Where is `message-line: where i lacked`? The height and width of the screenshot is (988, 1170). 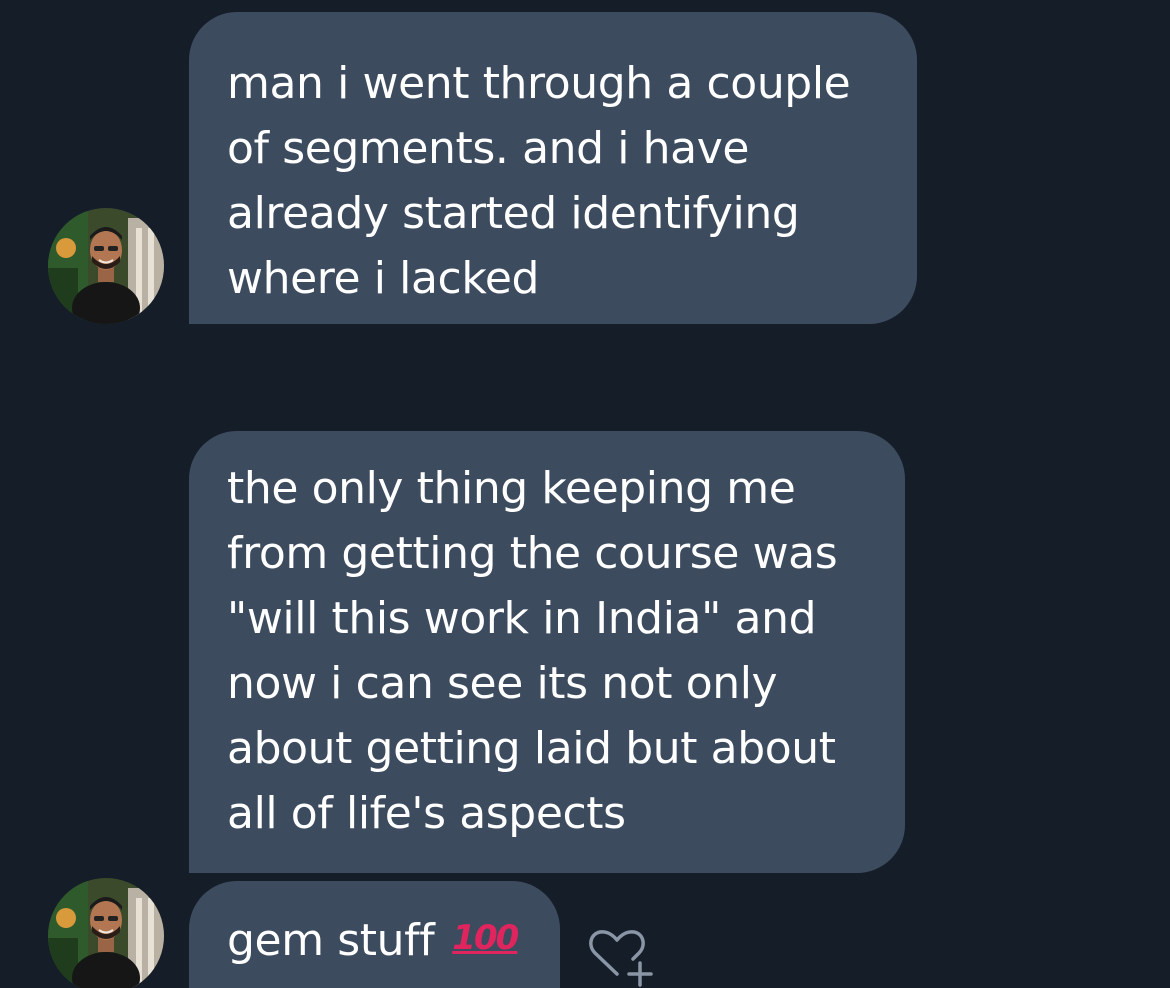 message-line: where i lacked is located at coordinates (383, 278).